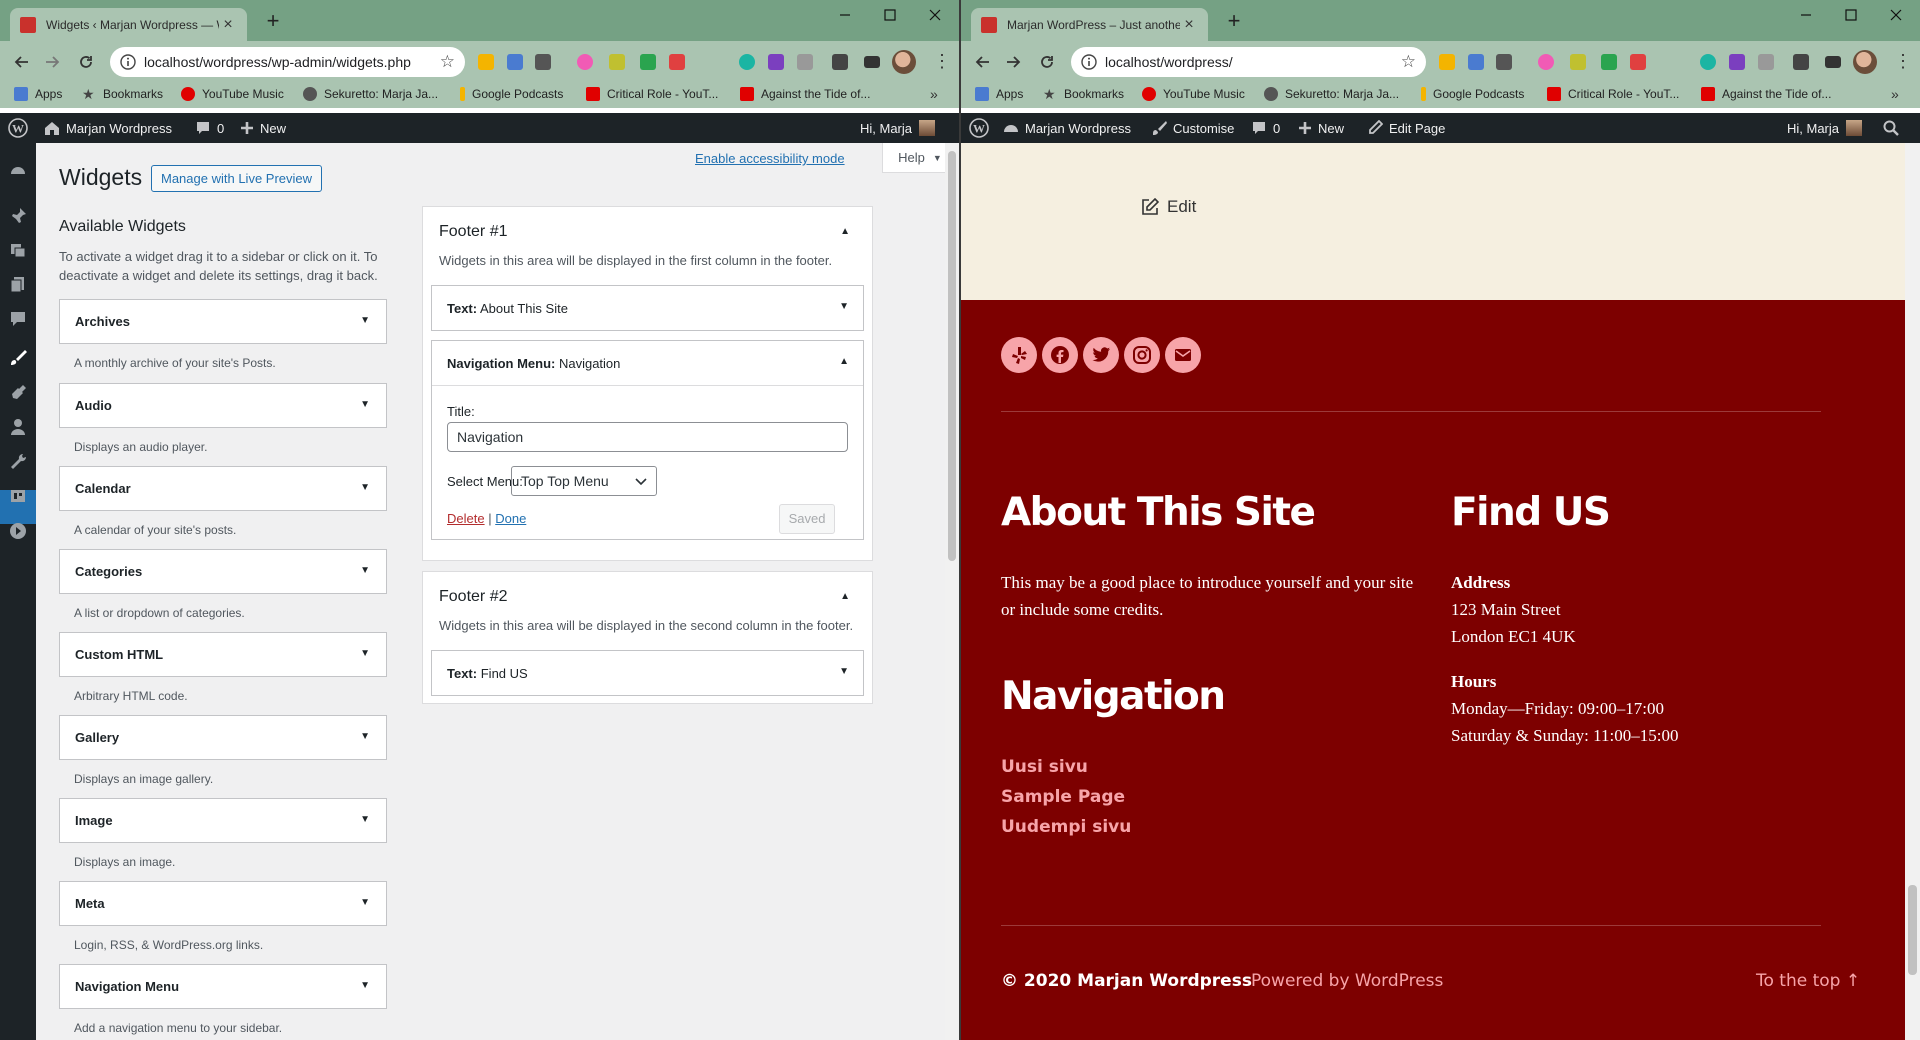 The height and width of the screenshot is (1040, 1920). Describe the element at coordinates (1168, 207) in the screenshot. I see `edit-link: Edit` at that location.